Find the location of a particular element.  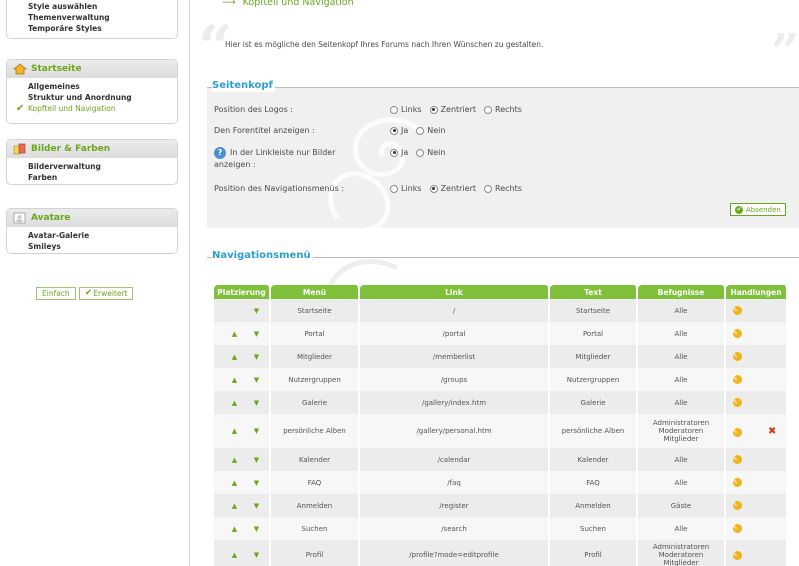

radio-label: Ja is located at coordinates (405, 152).